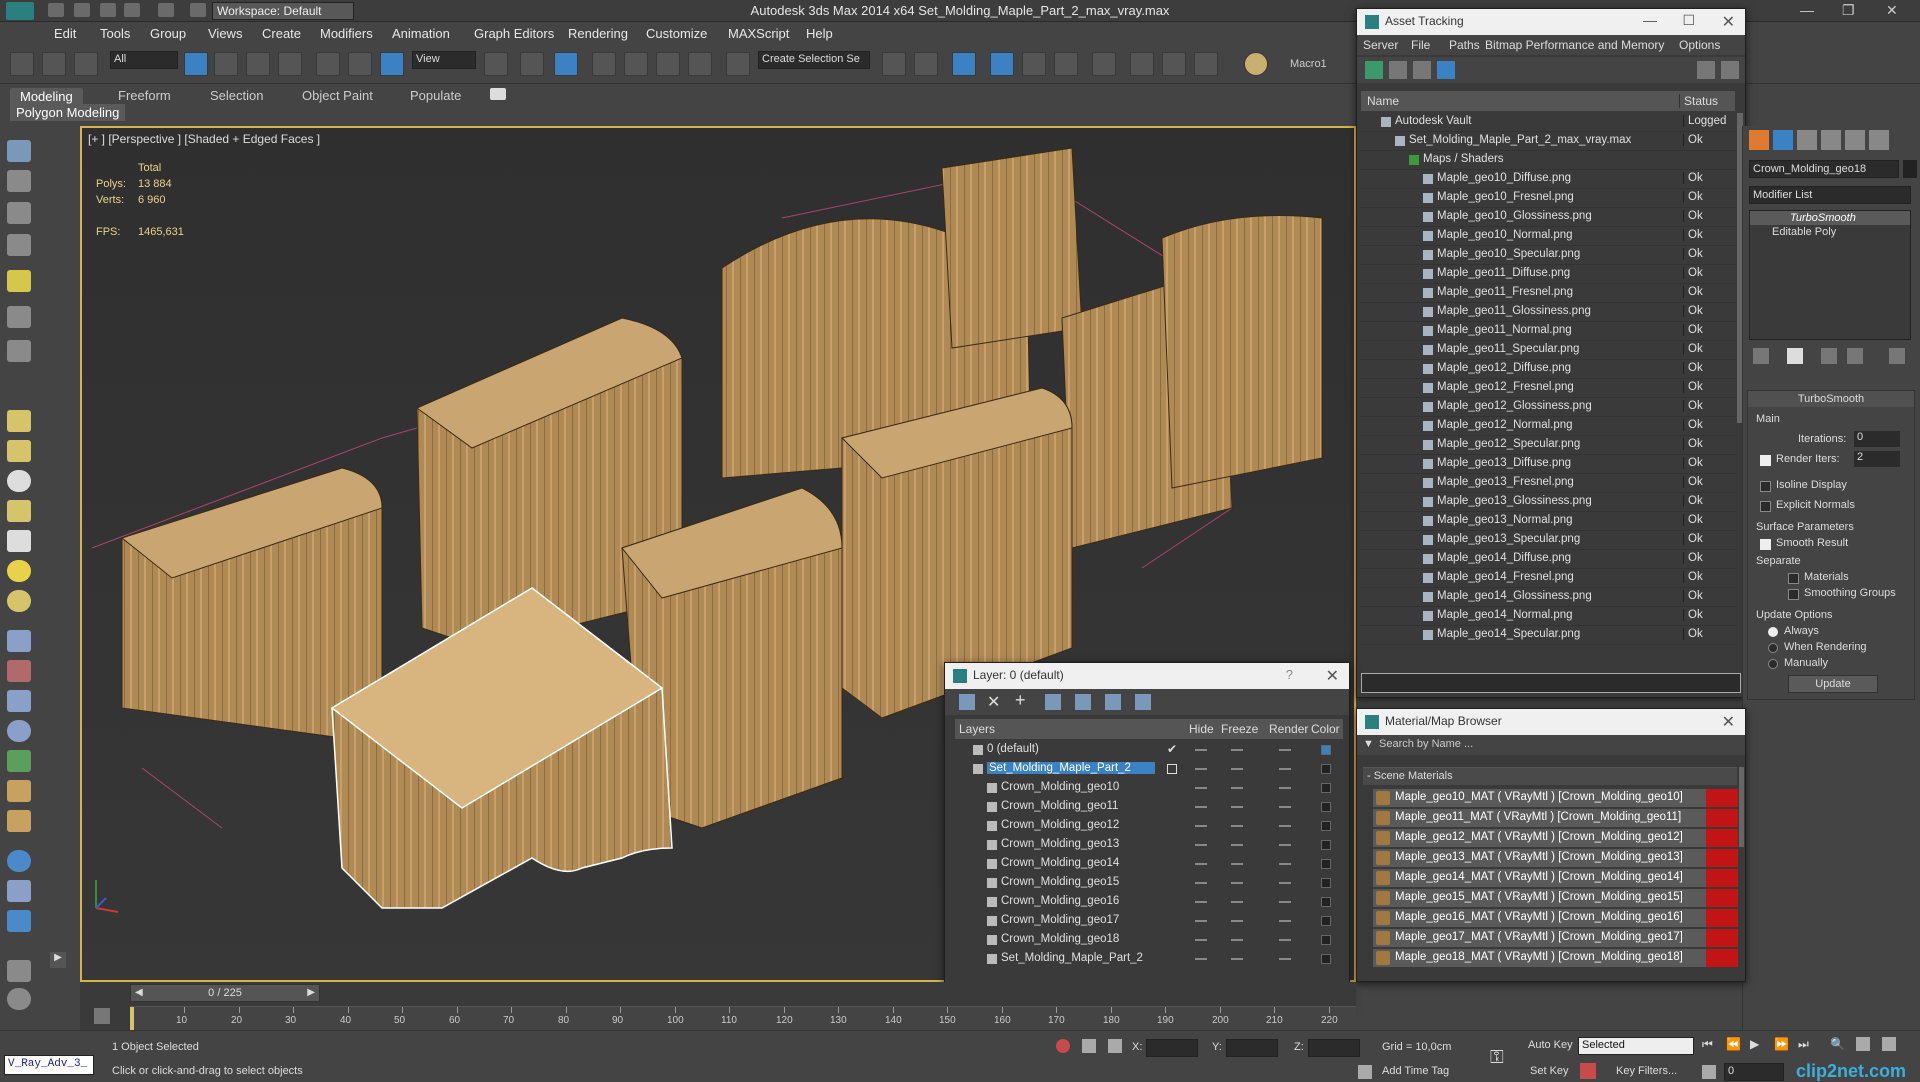 The width and height of the screenshot is (1920, 1082). I want to click on asset-row: Maple_geo13_Specular.png Ok, so click(1548, 540).